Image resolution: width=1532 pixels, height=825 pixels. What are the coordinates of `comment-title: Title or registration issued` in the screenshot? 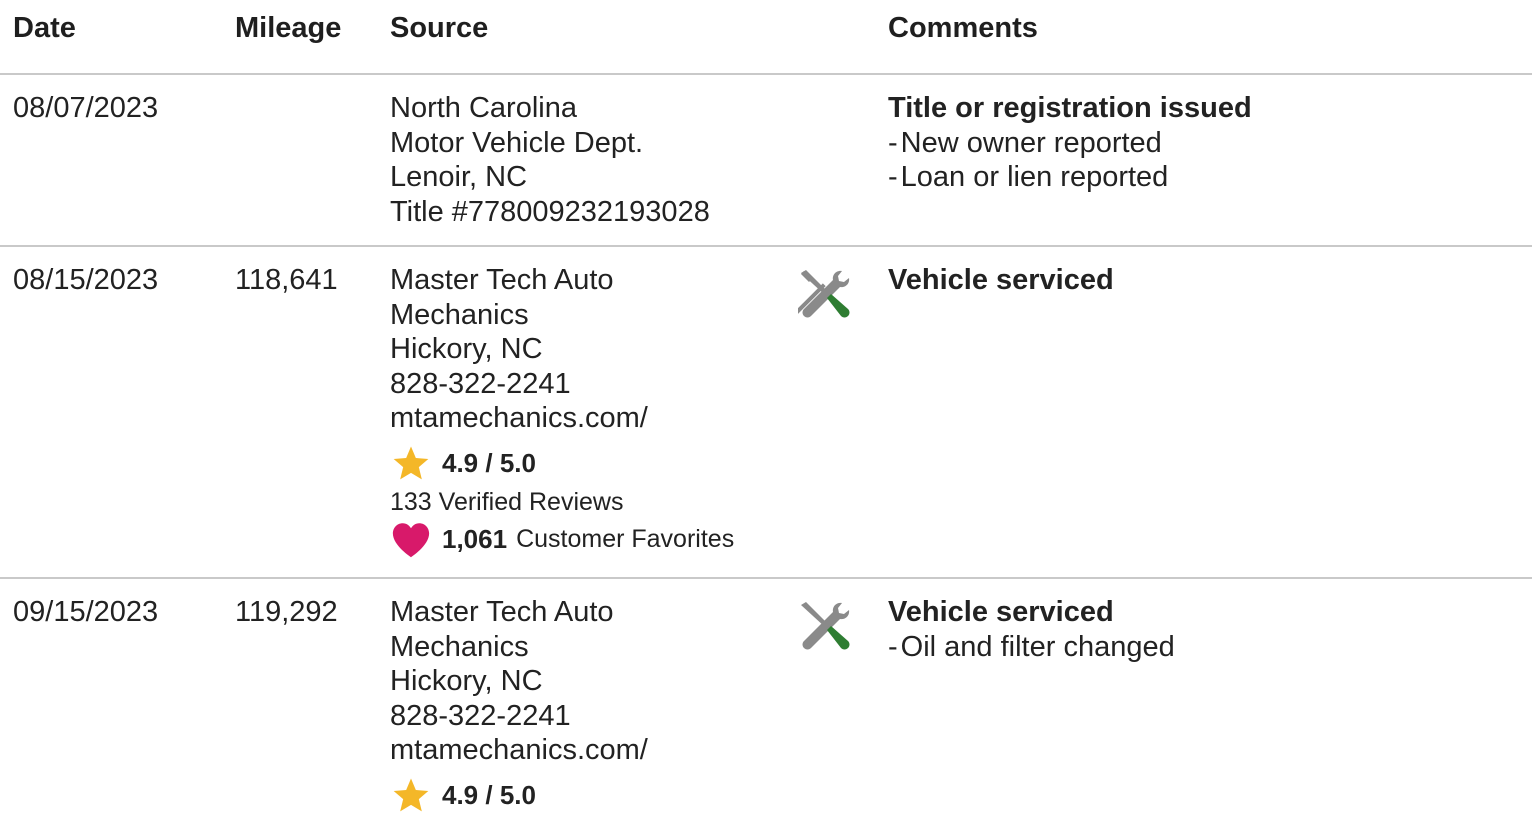 It's located at (1070, 108).